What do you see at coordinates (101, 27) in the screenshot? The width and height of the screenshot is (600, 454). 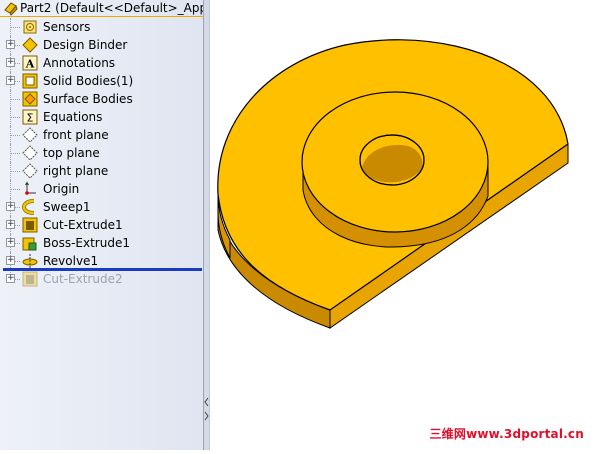 I see `tree-item-sensors: Sensors` at bounding box center [101, 27].